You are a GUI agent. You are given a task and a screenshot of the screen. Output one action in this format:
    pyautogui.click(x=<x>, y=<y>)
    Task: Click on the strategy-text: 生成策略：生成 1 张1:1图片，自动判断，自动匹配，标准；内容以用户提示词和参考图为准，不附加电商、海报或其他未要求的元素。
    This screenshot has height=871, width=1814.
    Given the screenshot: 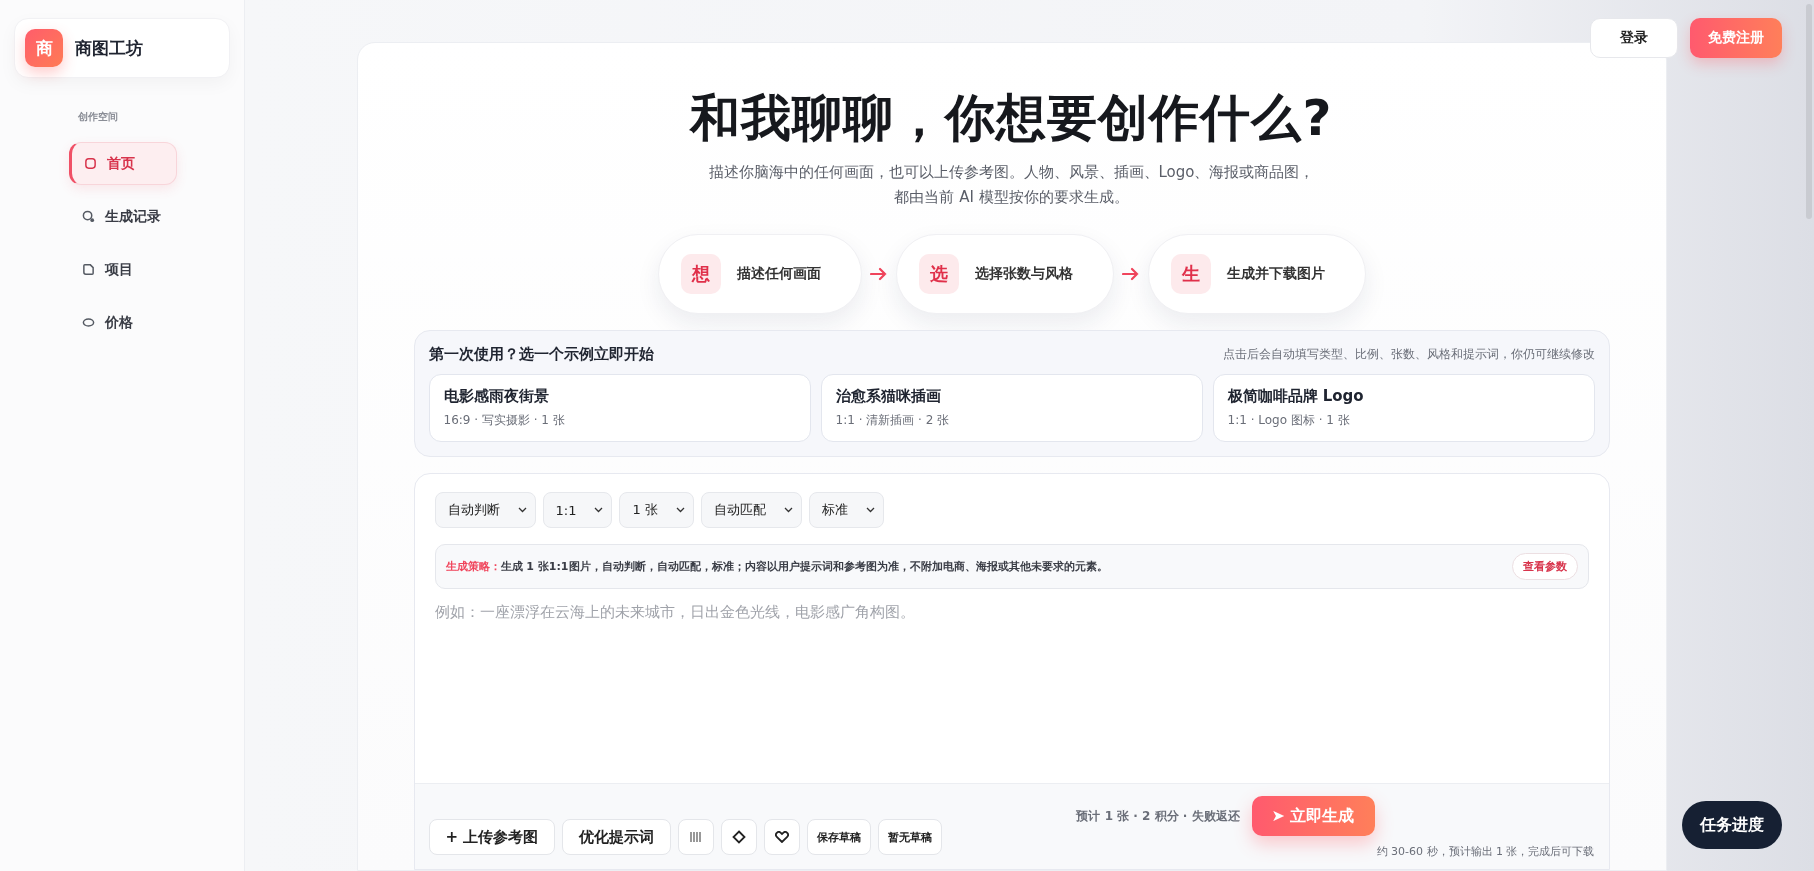 What is the action you would take?
    pyautogui.click(x=776, y=566)
    